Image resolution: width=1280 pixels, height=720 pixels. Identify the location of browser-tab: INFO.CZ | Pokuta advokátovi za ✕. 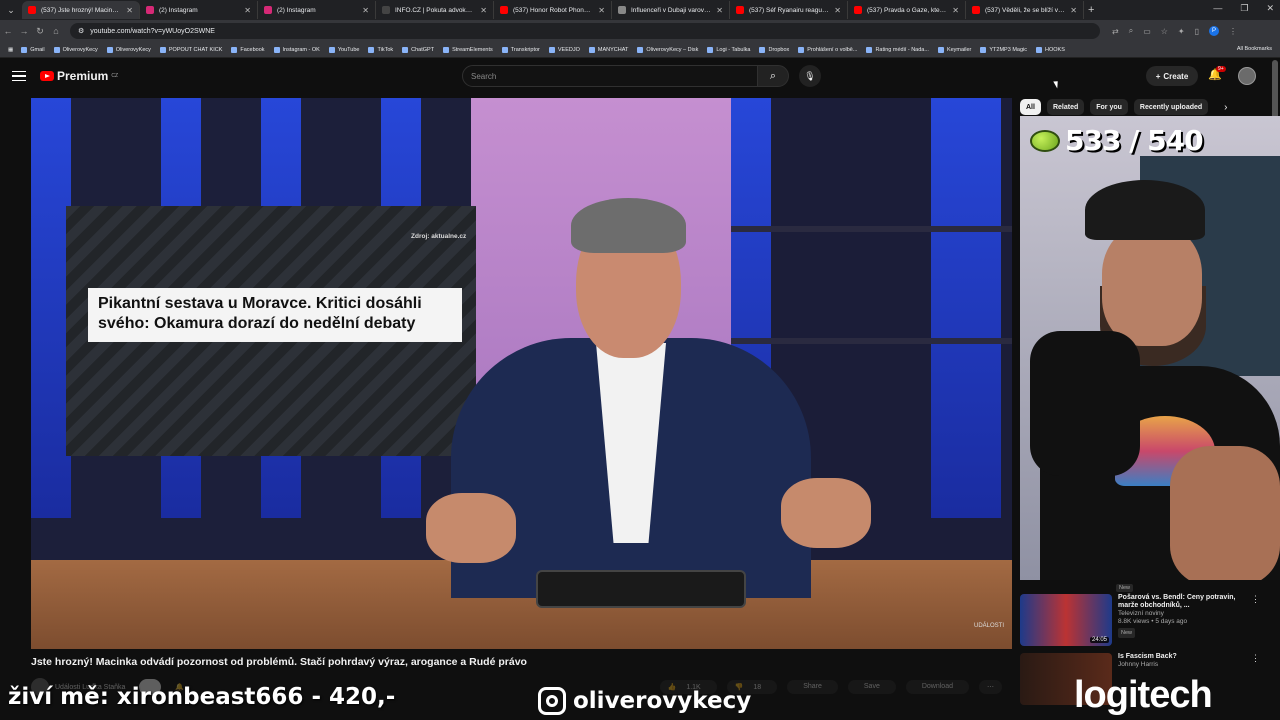
(435, 10).